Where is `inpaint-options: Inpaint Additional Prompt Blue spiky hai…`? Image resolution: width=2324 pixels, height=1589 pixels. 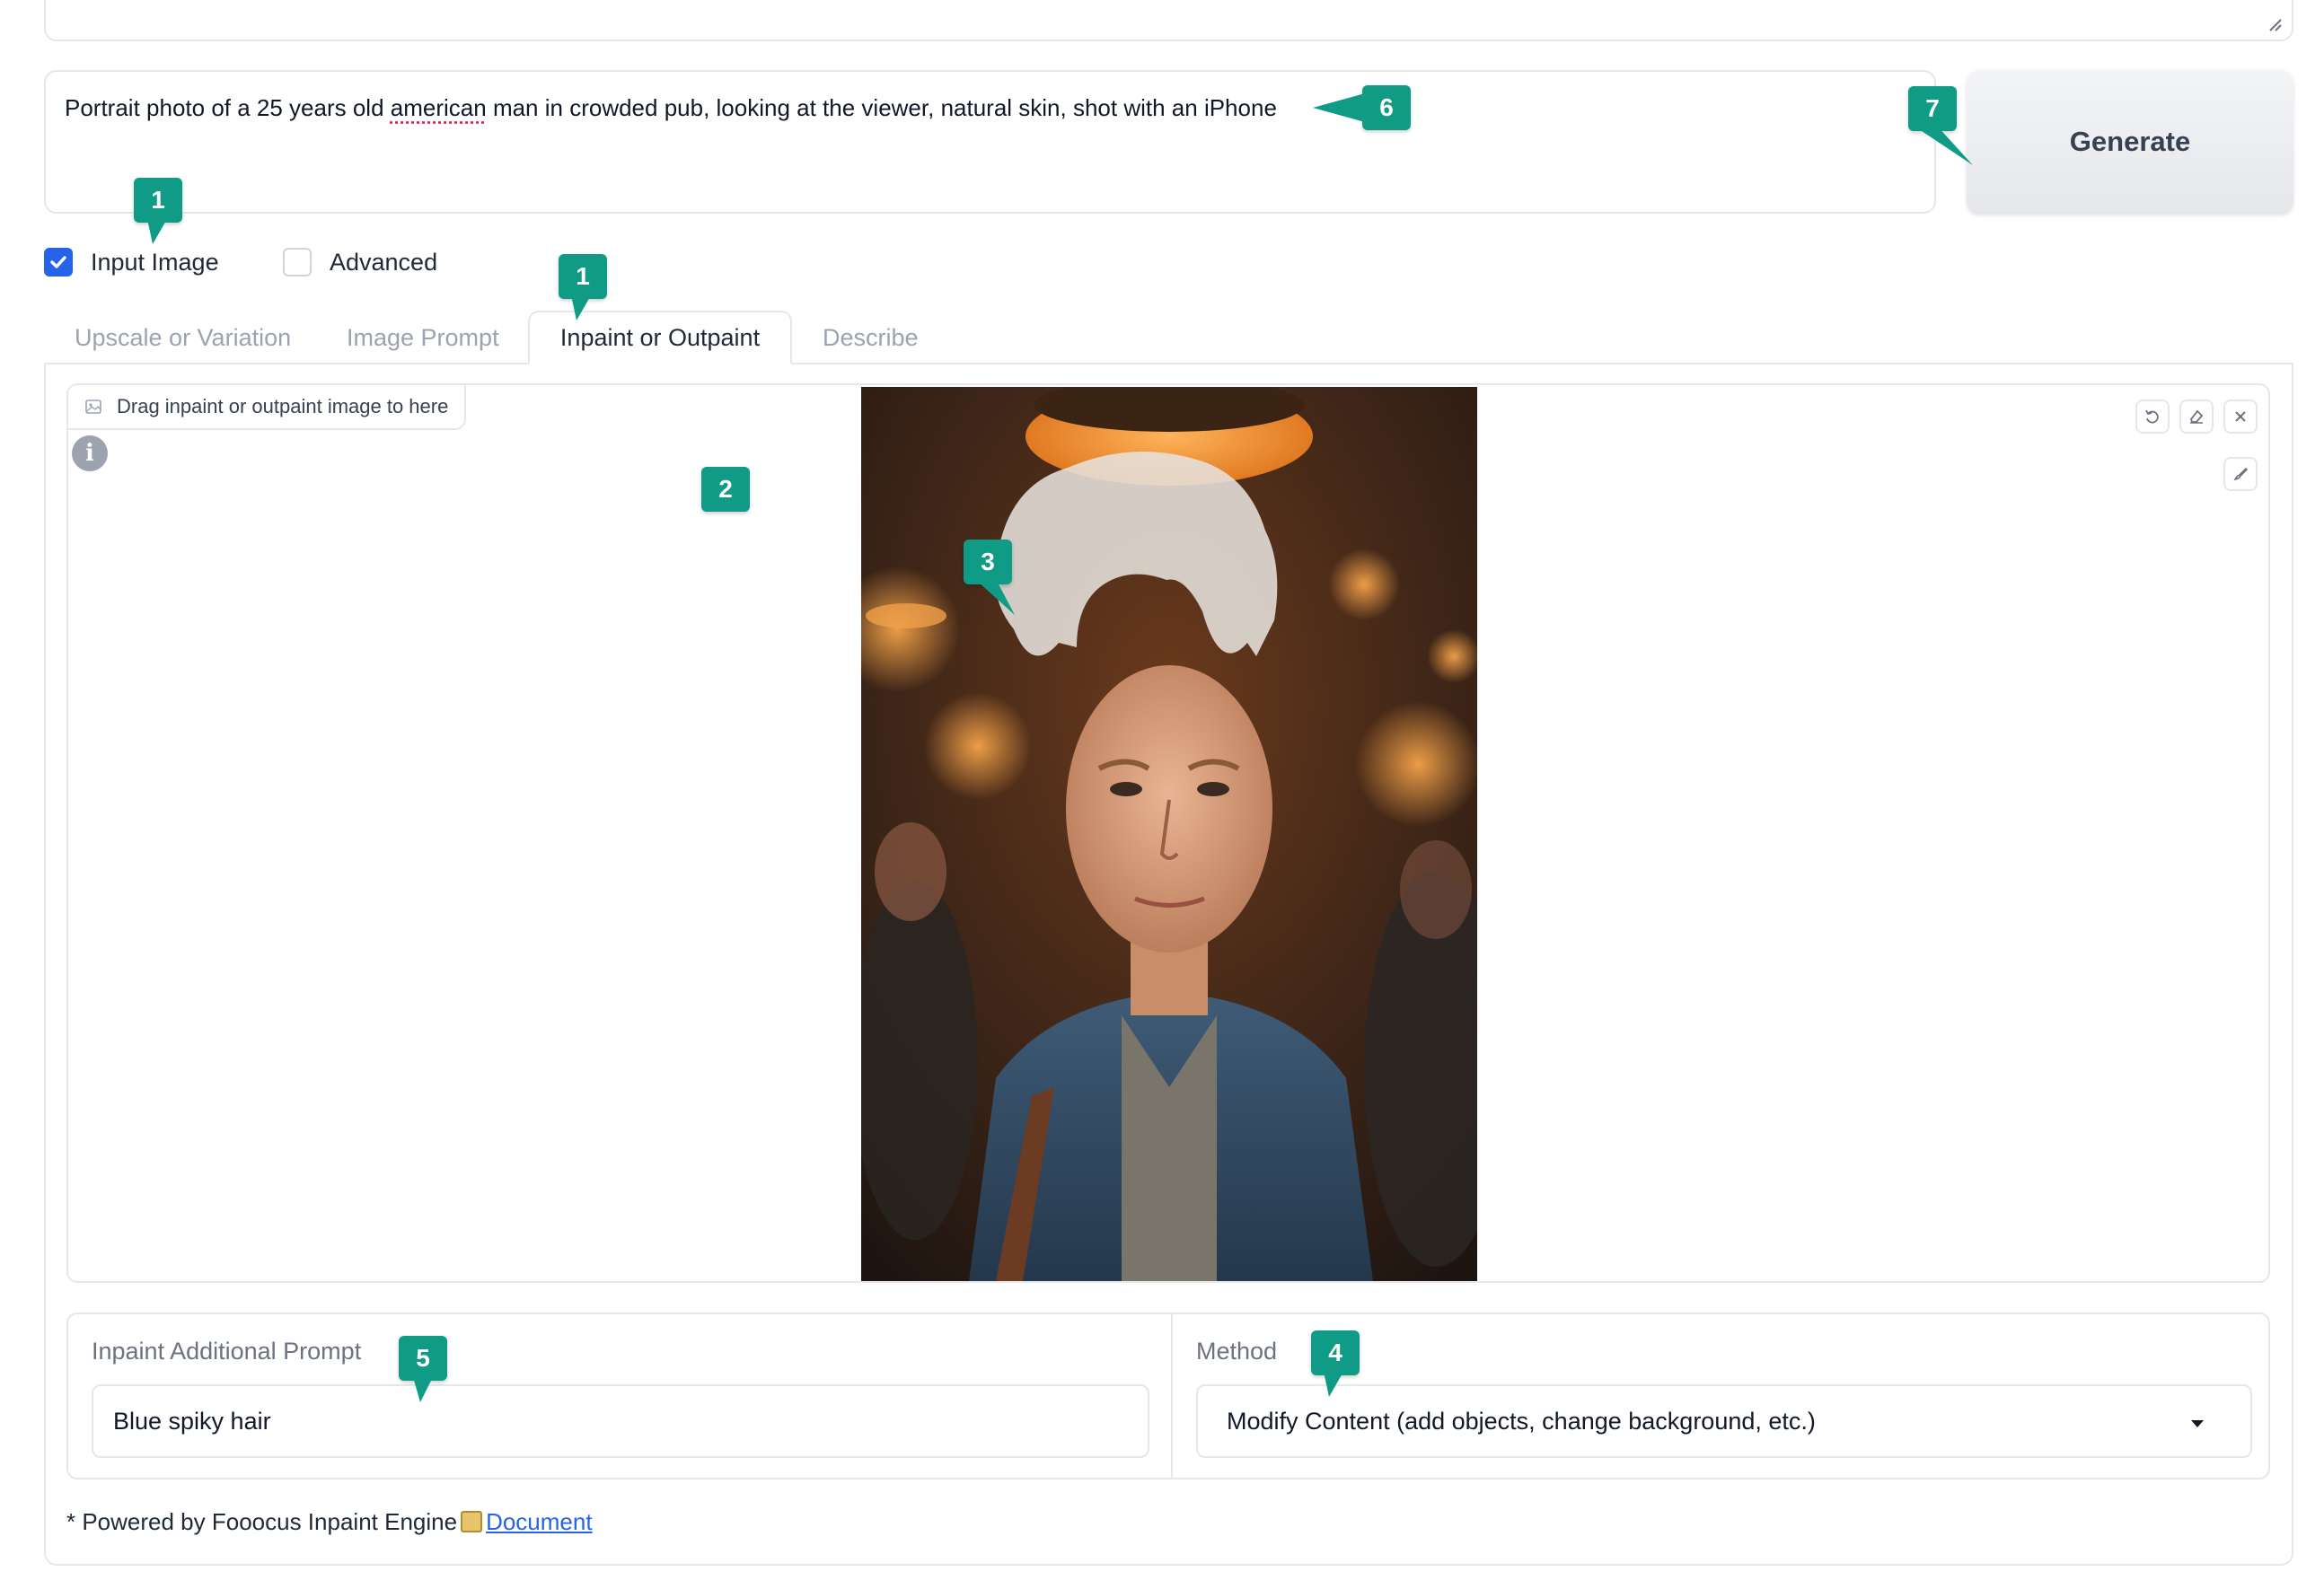 inpaint-options: Inpaint Additional Prompt Blue spiky hai… is located at coordinates (1168, 1396).